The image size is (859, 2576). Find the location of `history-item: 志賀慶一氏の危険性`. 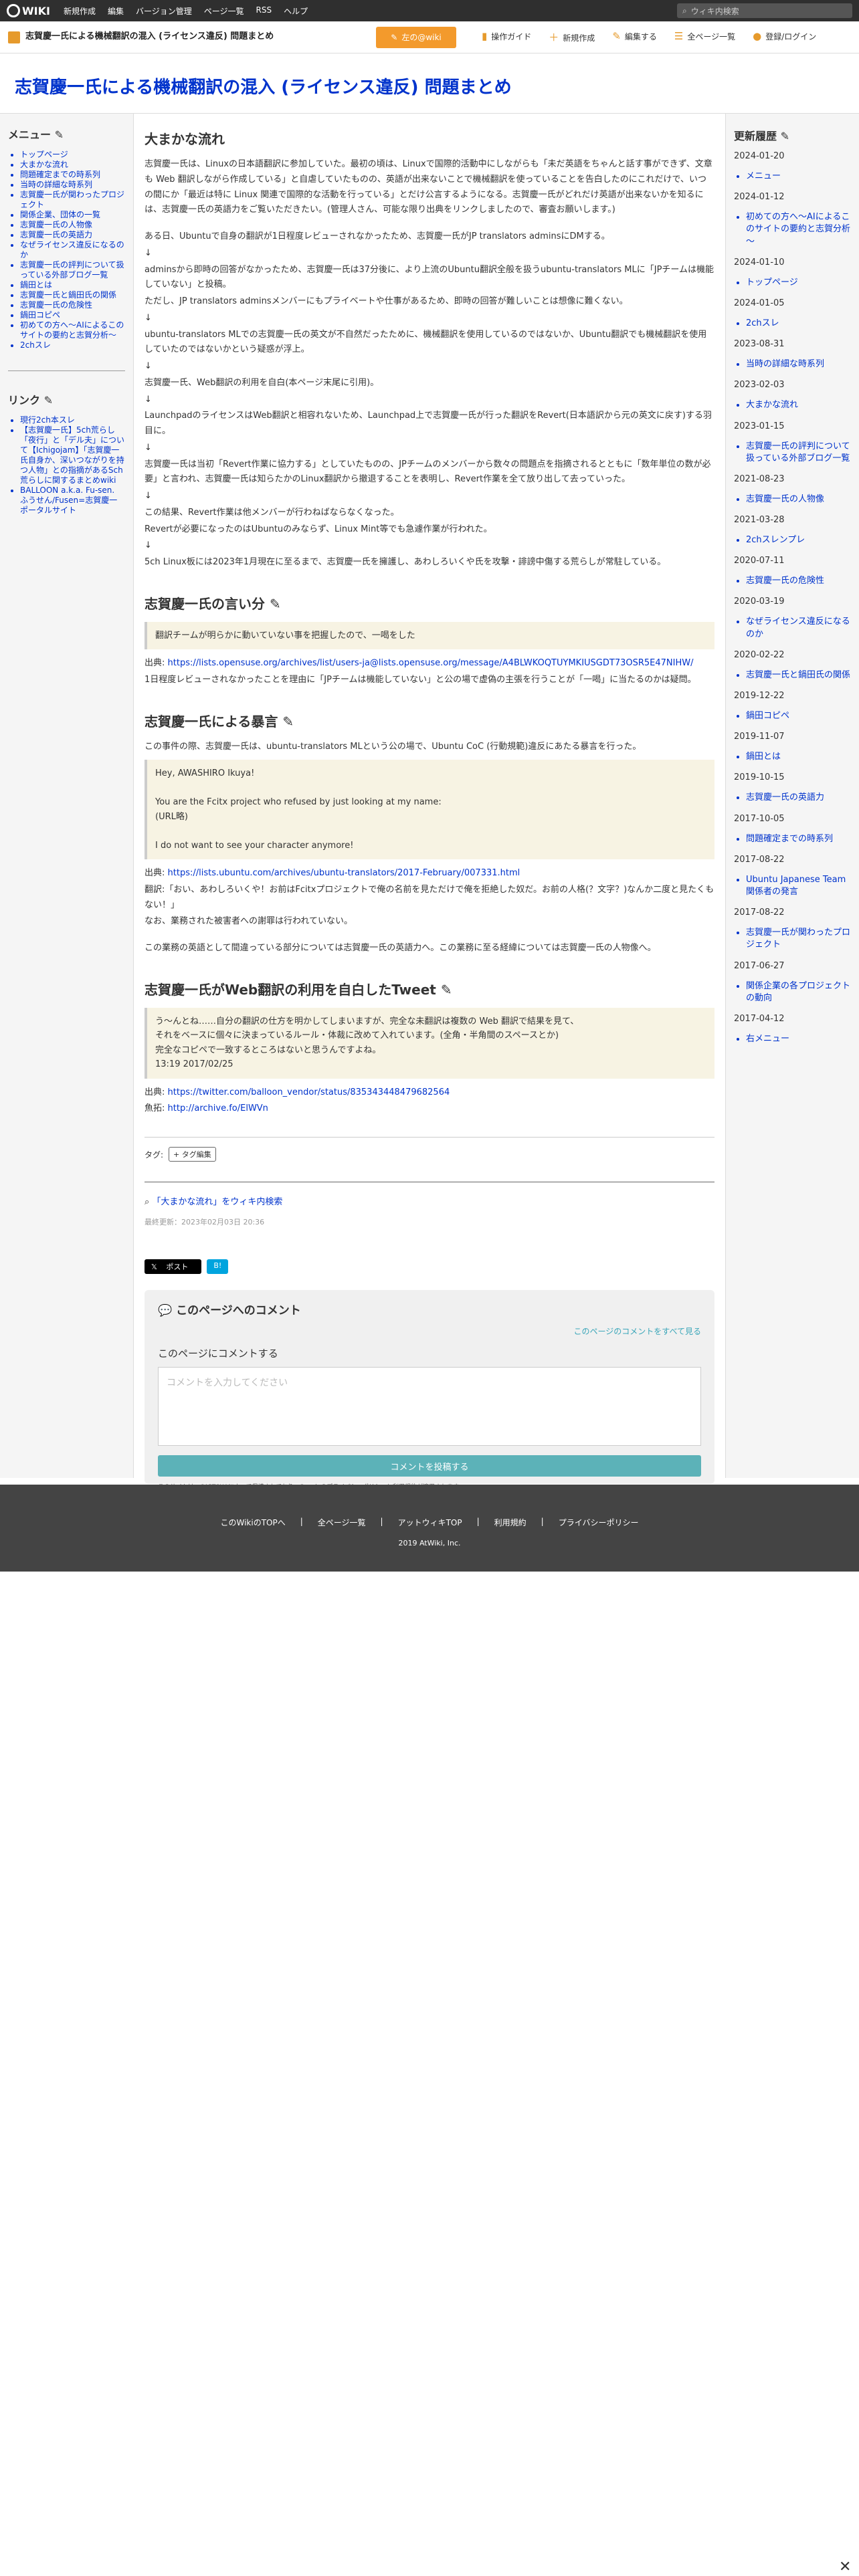

history-item: 志賀慶一氏の危険性 is located at coordinates (799, 581).